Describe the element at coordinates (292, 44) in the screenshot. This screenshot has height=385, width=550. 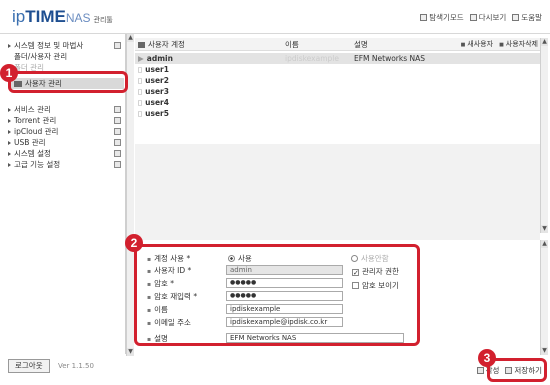
I see `col-name: 이름` at that location.